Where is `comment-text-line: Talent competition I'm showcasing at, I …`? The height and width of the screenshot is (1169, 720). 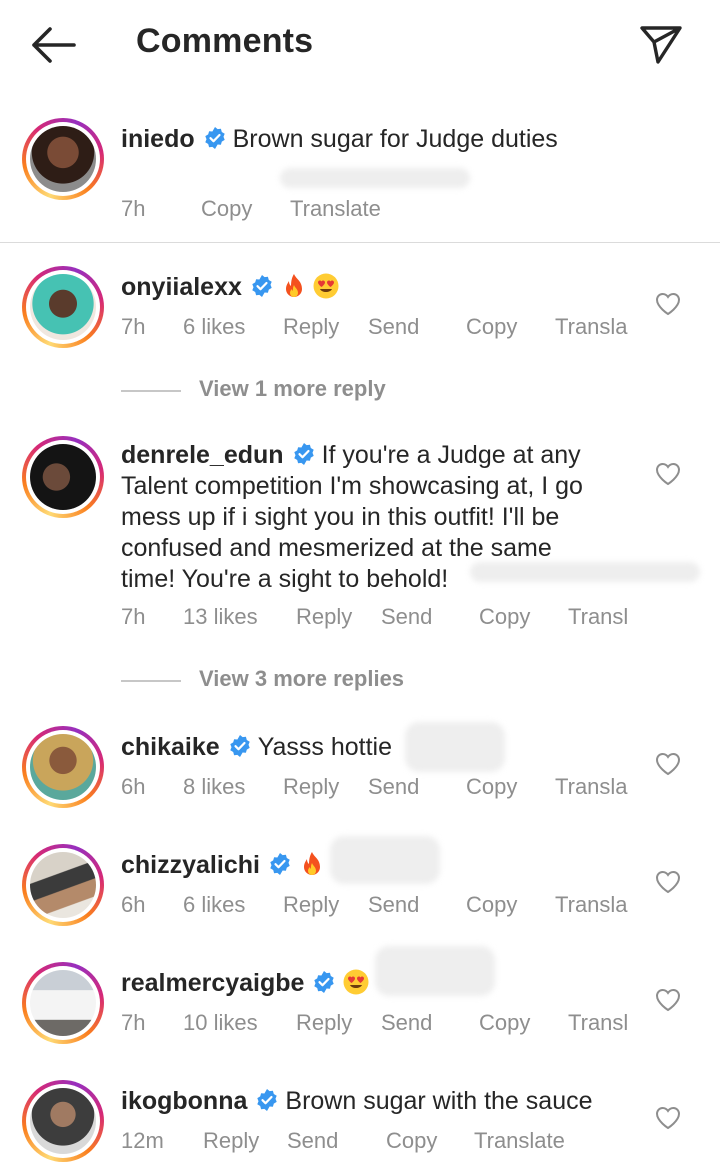 comment-text-line: Talent competition I'm showcasing at, I … is located at coordinates (352, 486).